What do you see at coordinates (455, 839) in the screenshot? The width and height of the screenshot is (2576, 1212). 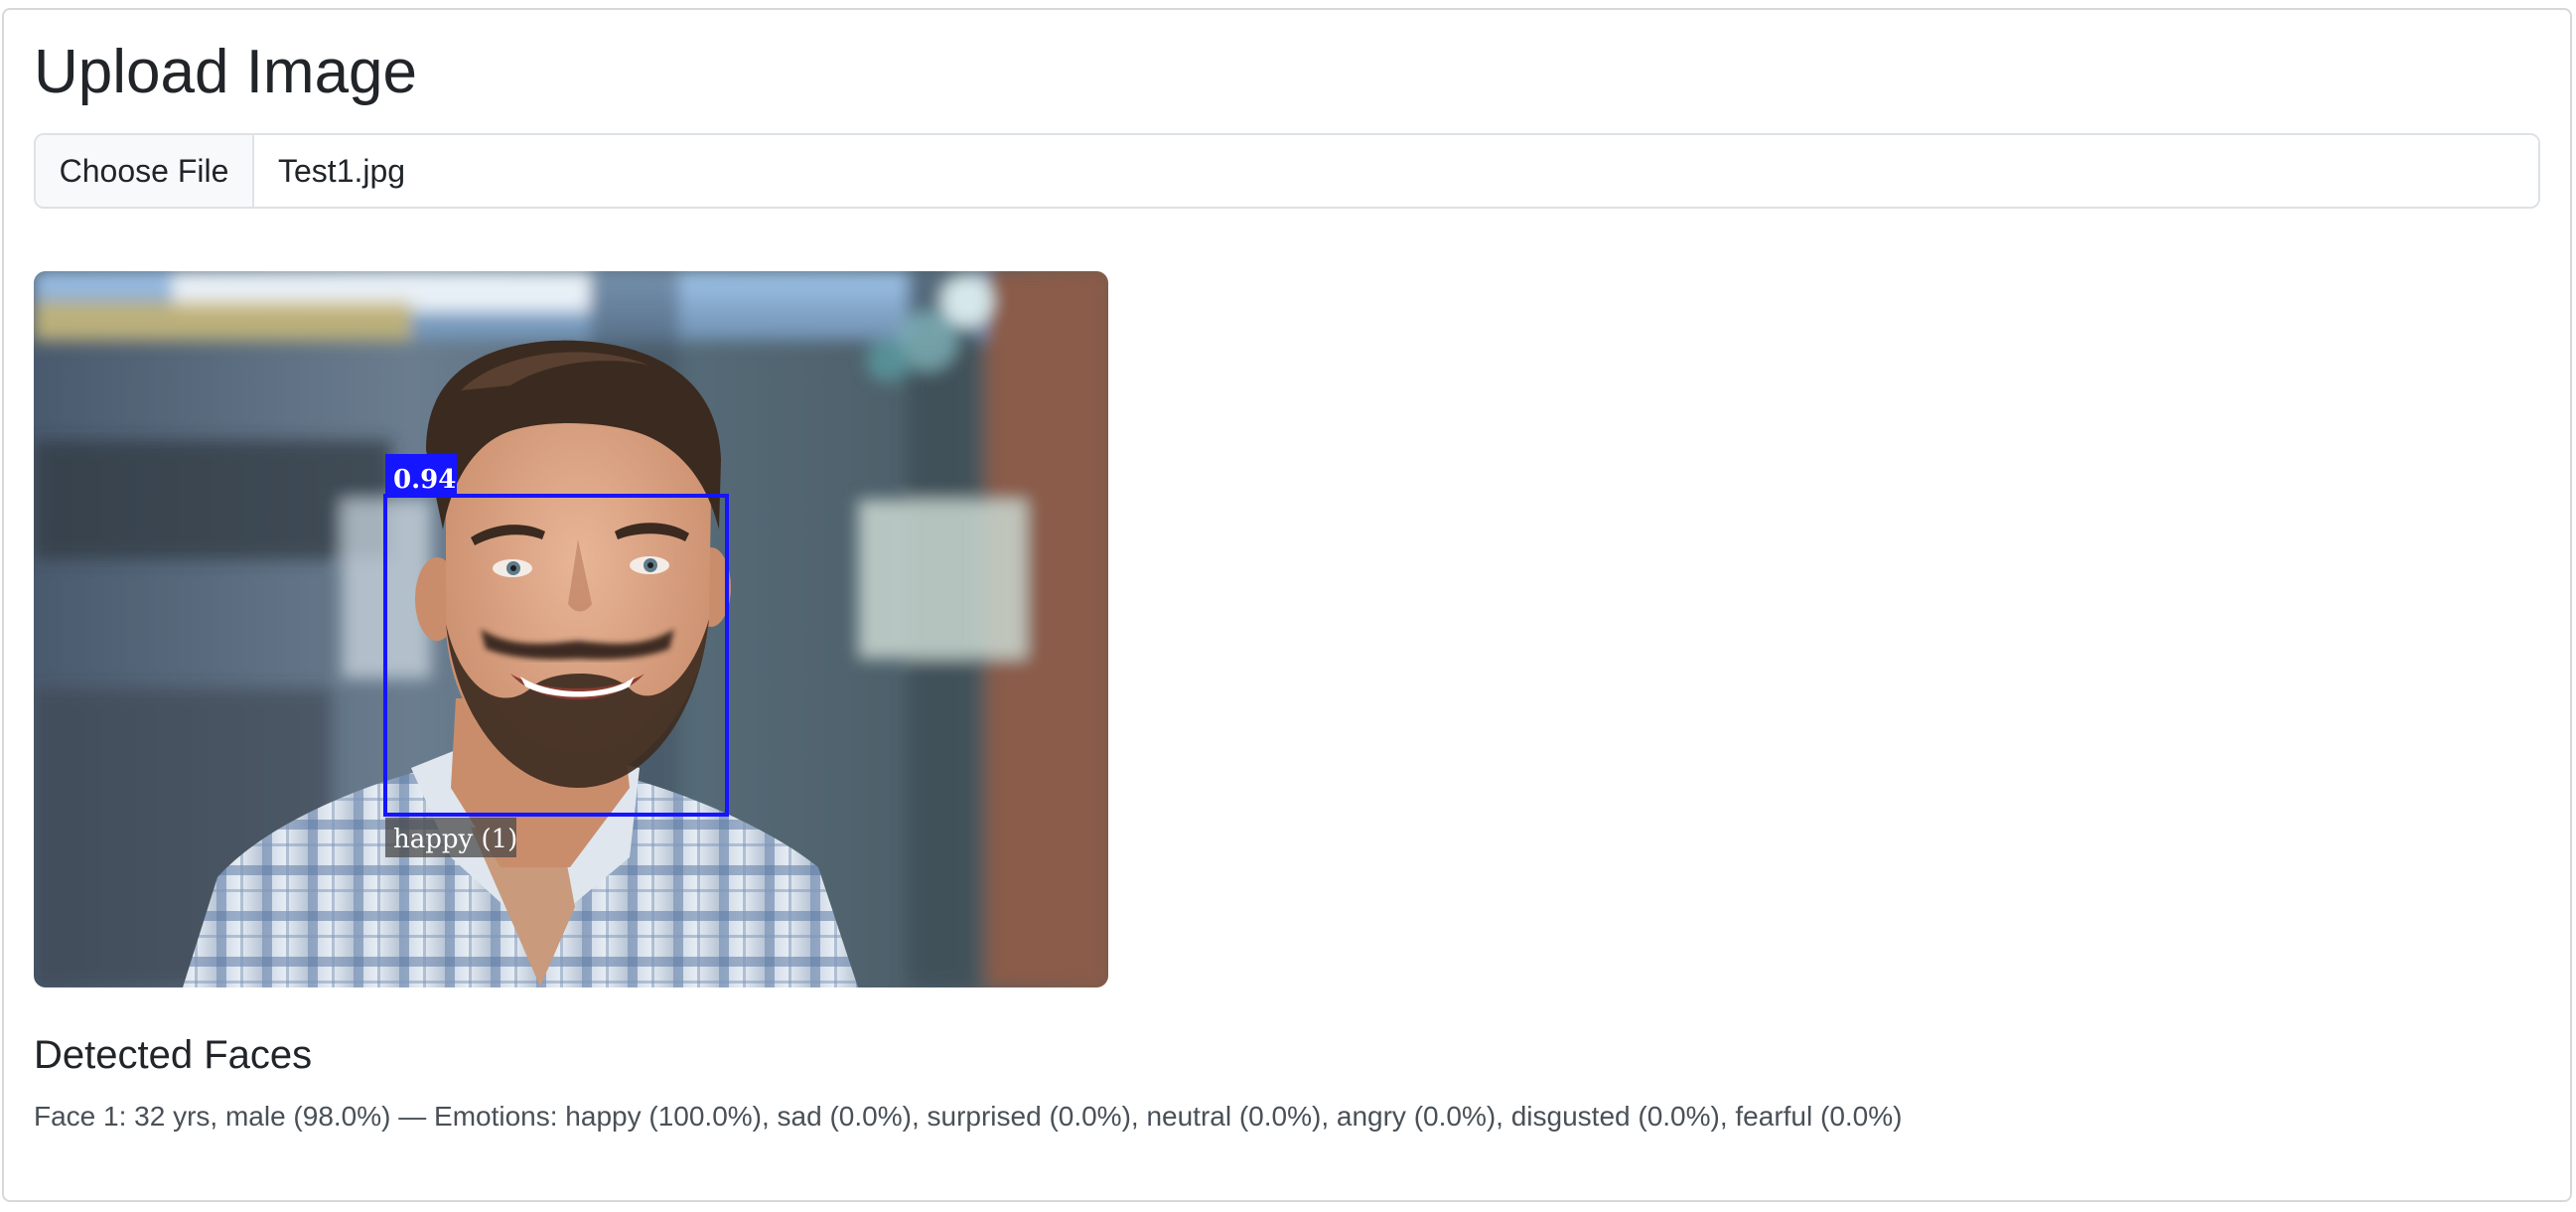 I see `expression-label: happy (1)` at bounding box center [455, 839].